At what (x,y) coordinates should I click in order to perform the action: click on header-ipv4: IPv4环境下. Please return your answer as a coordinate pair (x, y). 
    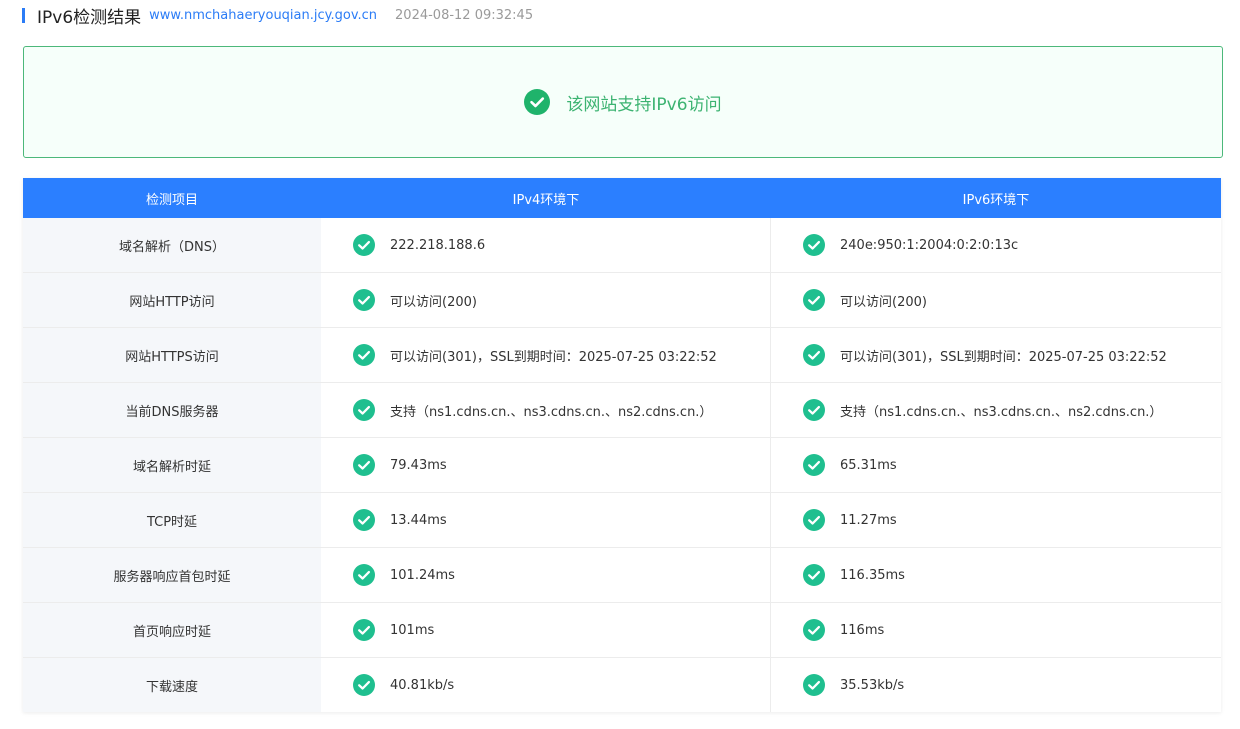
    Looking at the image, I should click on (546, 200).